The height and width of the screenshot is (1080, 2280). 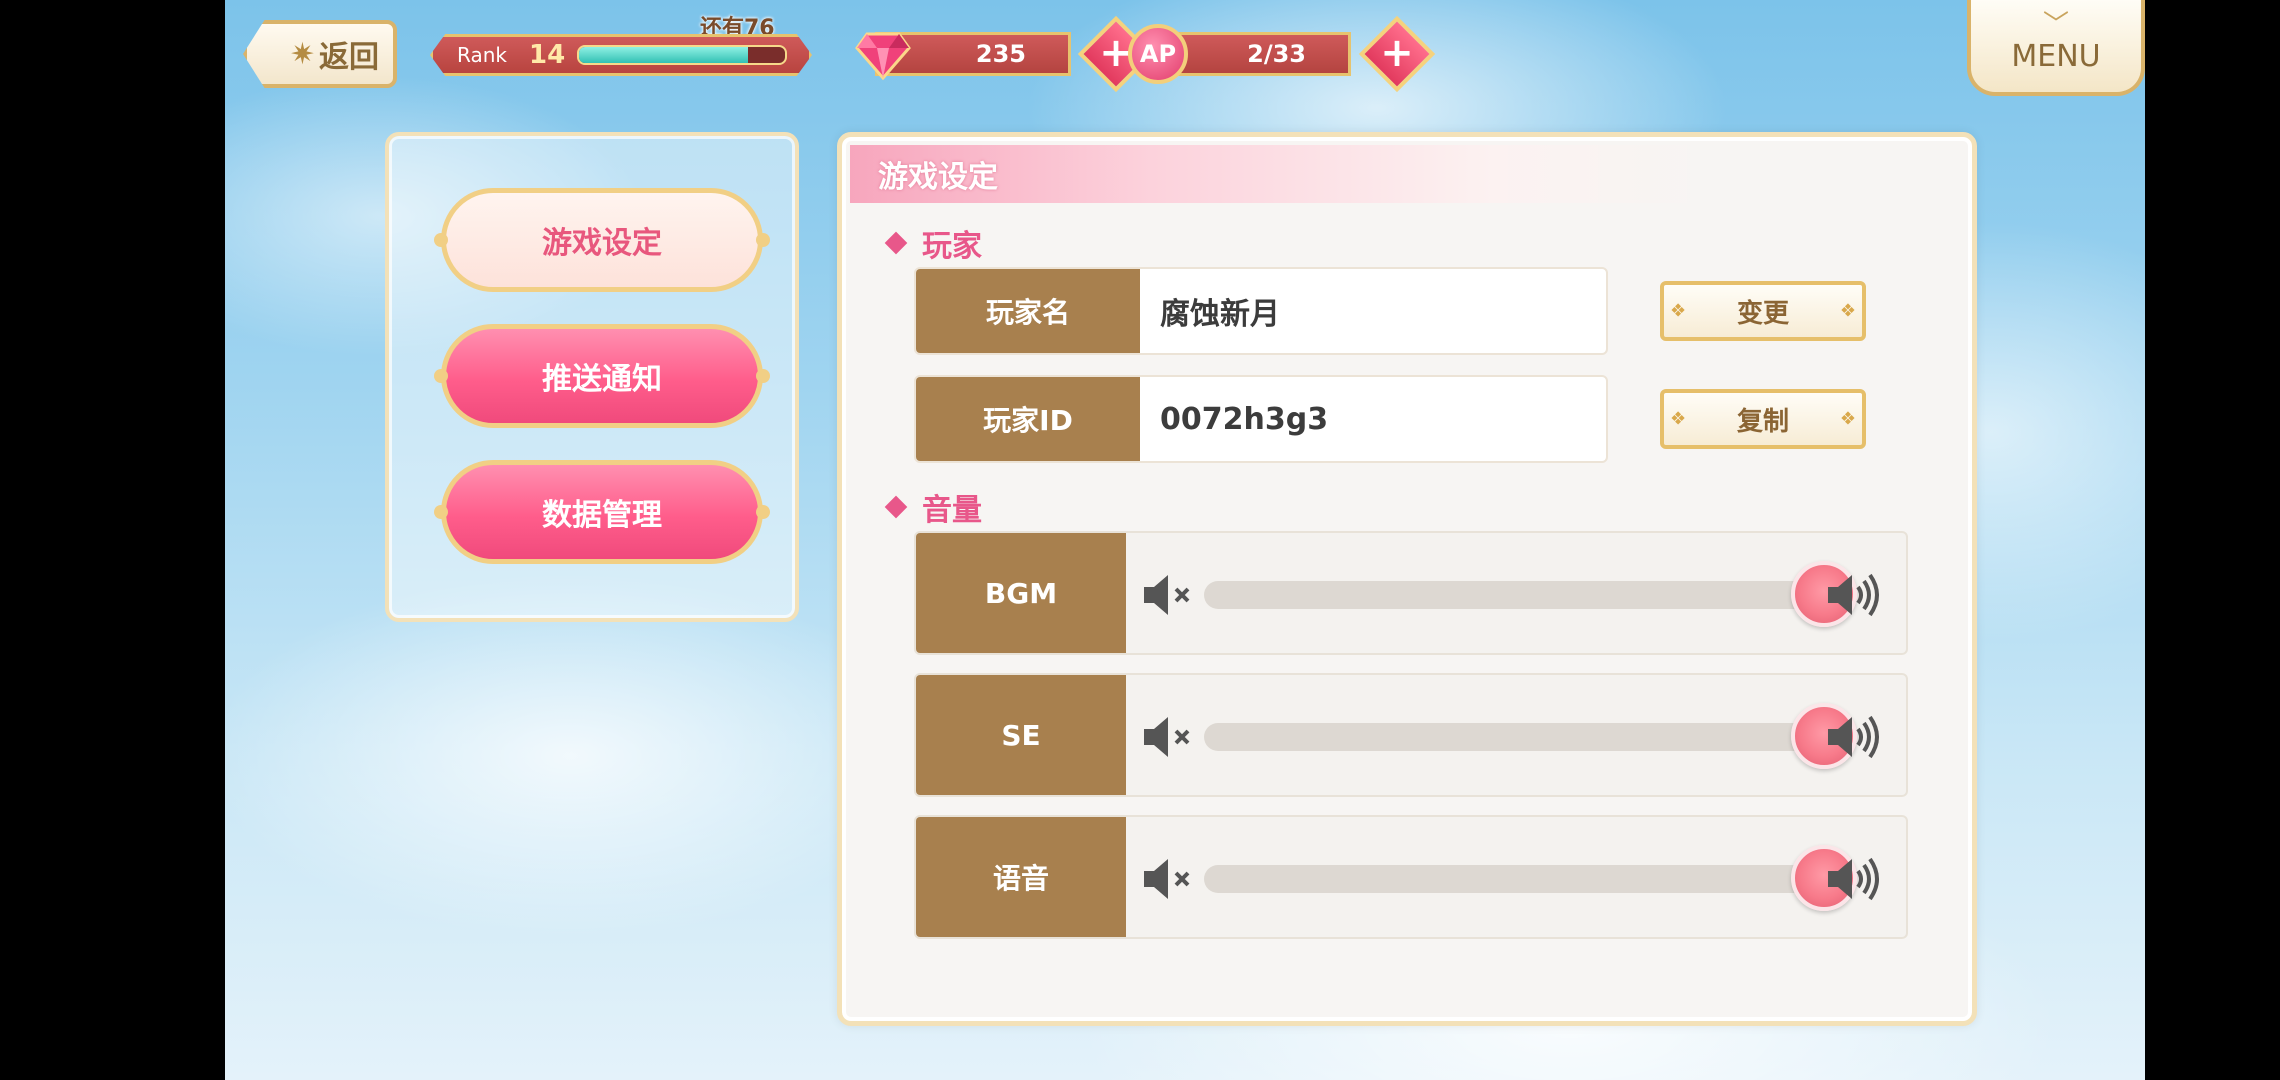 I want to click on add-ap-button: +, so click(x=1397, y=54).